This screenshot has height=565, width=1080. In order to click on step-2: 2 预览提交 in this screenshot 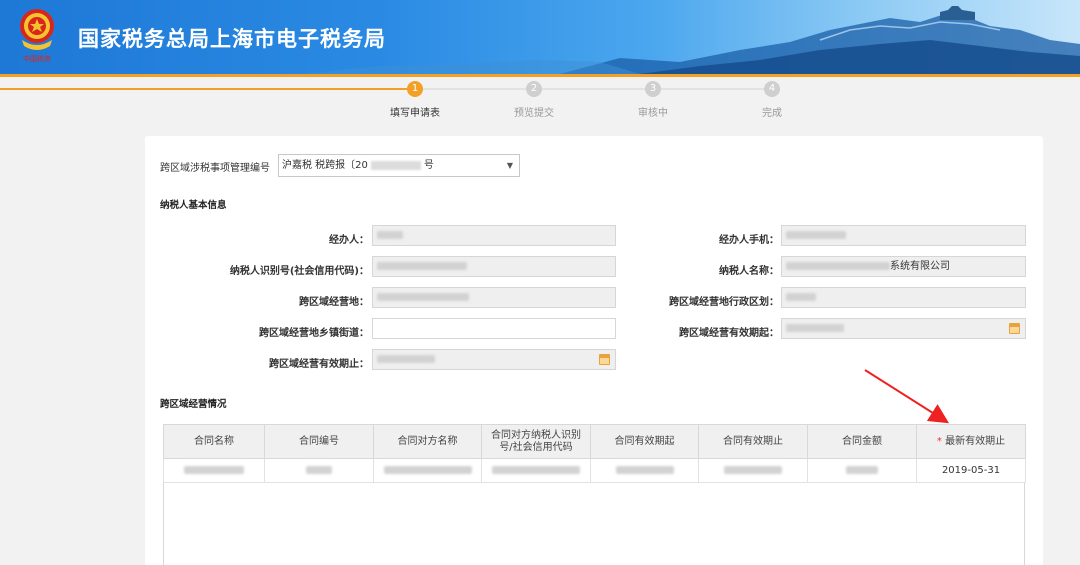, I will do `click(534, 100)`.